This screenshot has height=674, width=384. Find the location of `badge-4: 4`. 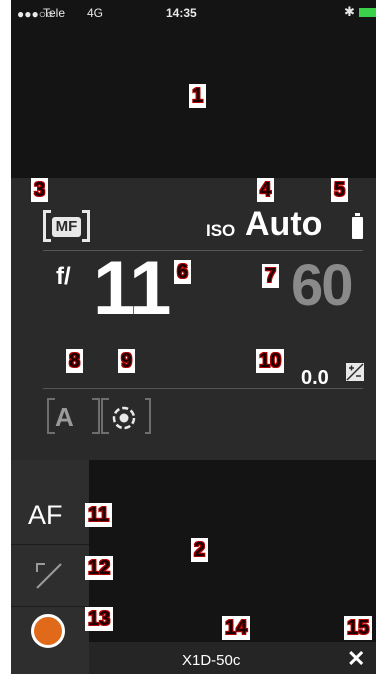

badge-4: 4 is located at coordinates (266, 190).